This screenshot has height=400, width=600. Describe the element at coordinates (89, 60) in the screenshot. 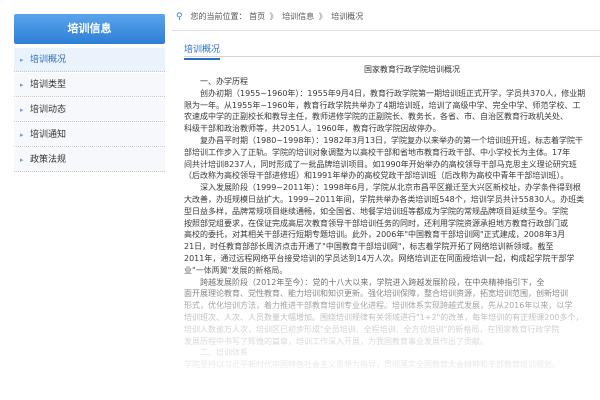

I see `sidebar-item: ▸ 培训概况` at that location.